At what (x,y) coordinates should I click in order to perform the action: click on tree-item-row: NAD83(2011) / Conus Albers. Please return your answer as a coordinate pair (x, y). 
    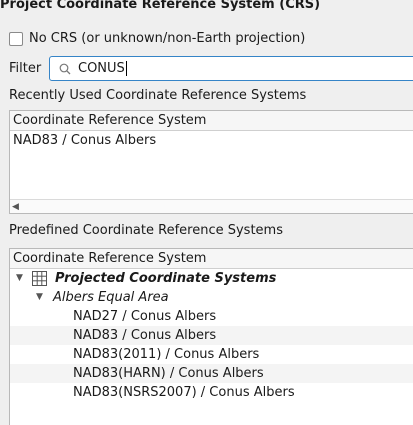
    Looking at the image, I should click on (211, 354).